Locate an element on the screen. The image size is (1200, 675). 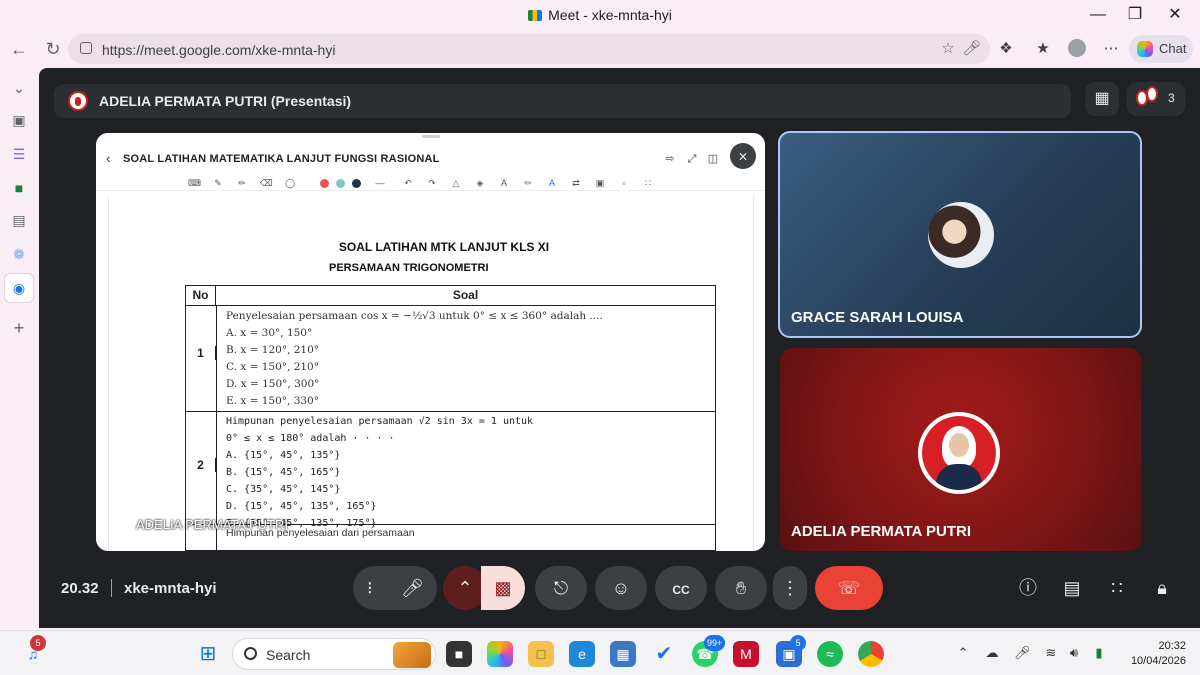
option: D. {15°, 45°, 135°, 165°} is located at coordinates (301, 506).